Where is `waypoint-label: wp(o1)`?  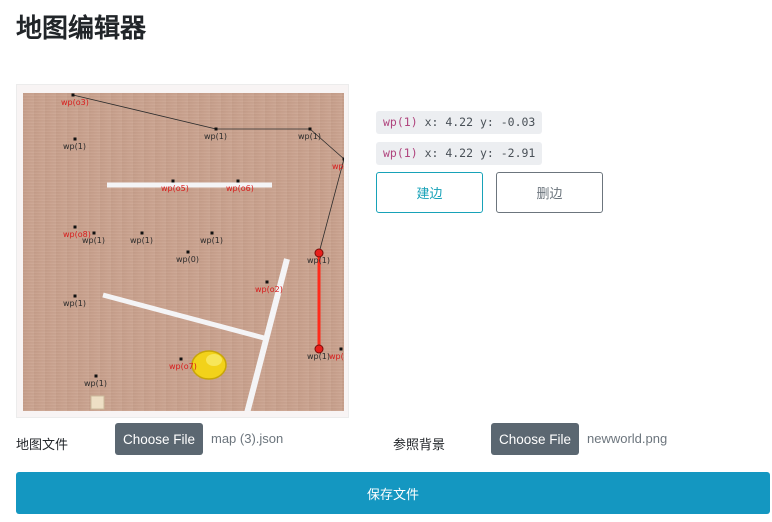 waypoint-label: wp(o1) is located at coordinates (338, 166).